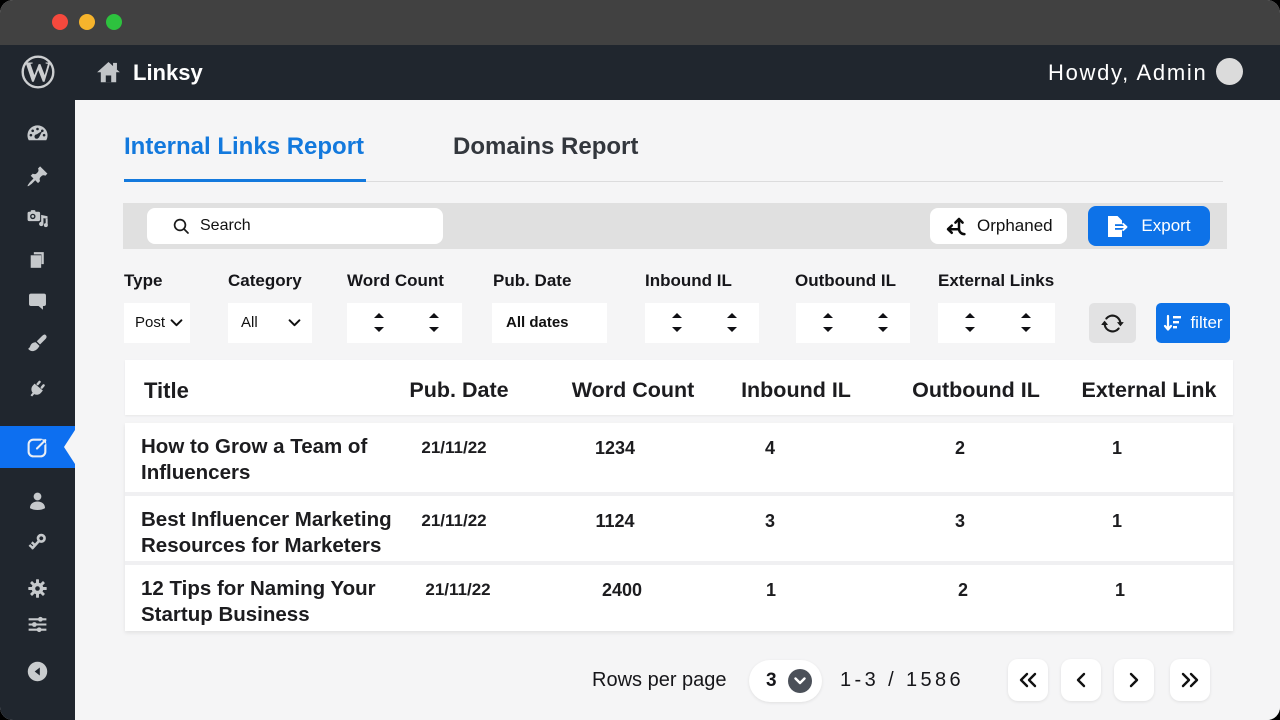 The height and width of the screenshot is (720, 1280). I want to click on svg-text: W, so click(38, 73).